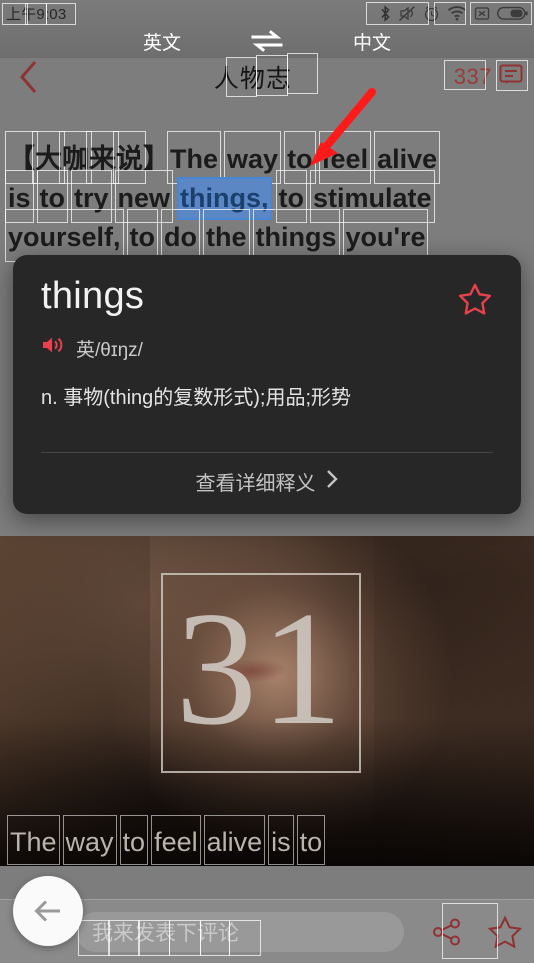 The height and width of the screenshot is (963, 534). I want to click on battery-icon, so click(512, 13).